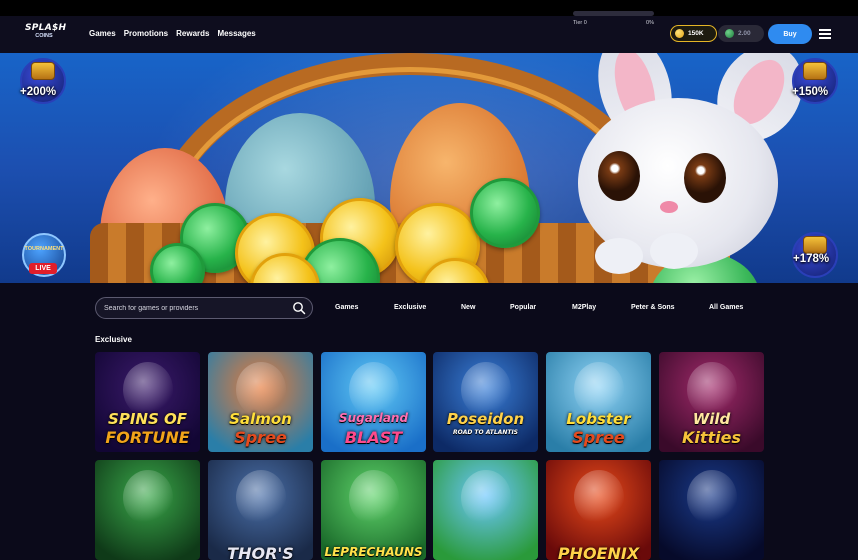 The image size is (858, 560). What do you see at coordinates (468, 307) in the screenshot?
I see `tab-new: New` at bounding box center [468, 307].